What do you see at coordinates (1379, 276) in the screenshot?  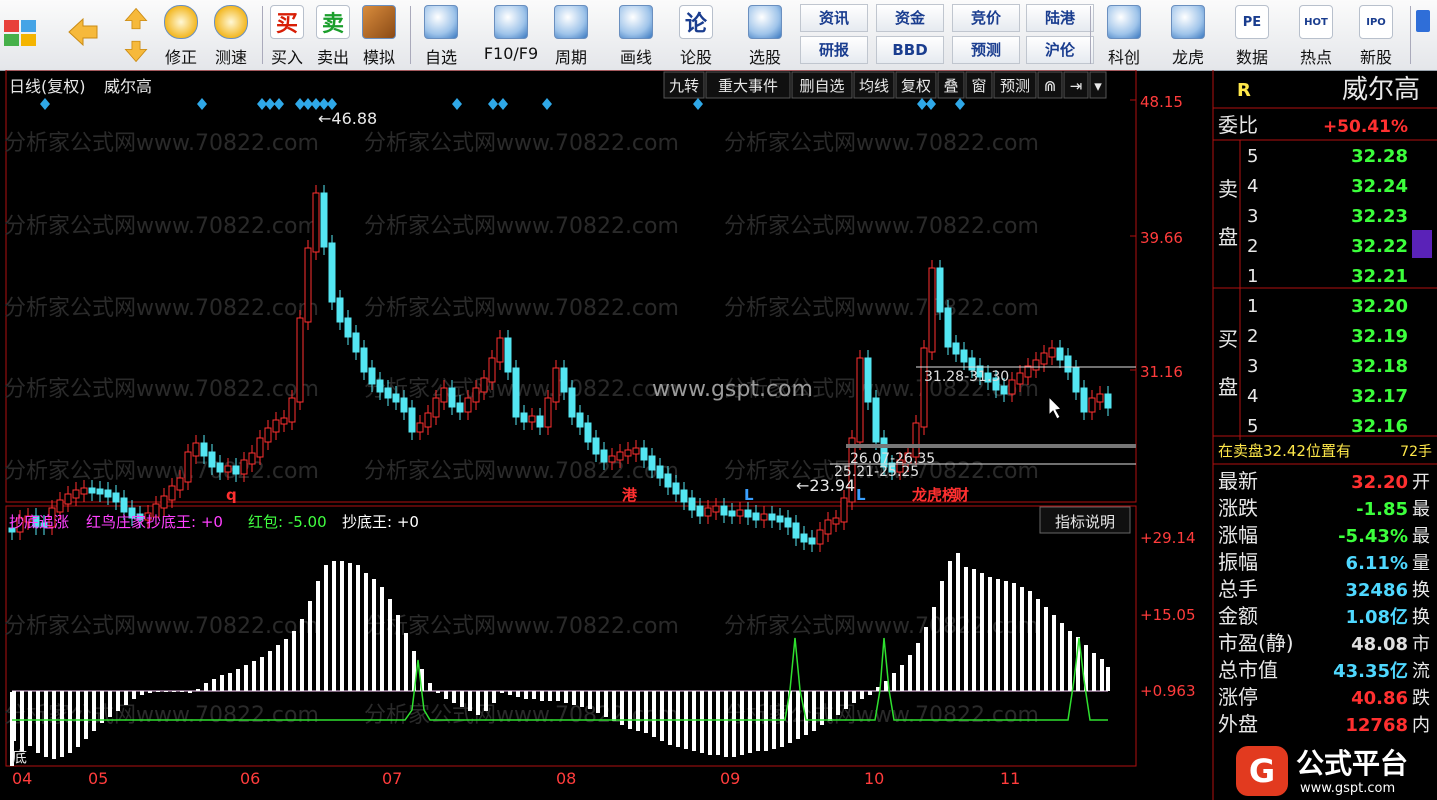 I see `ask-price: 32.21` at bounding box center [1379, 276].